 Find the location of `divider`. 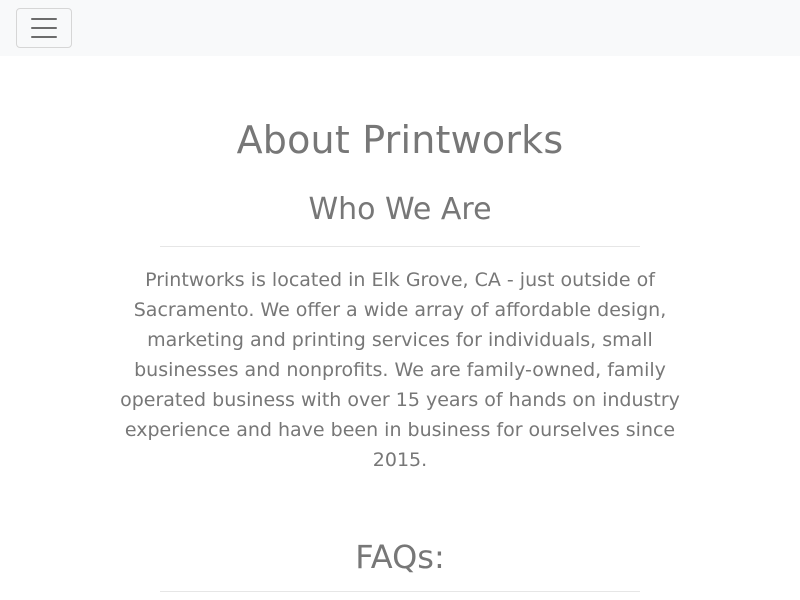

divider is located at coordinates (400, 246).